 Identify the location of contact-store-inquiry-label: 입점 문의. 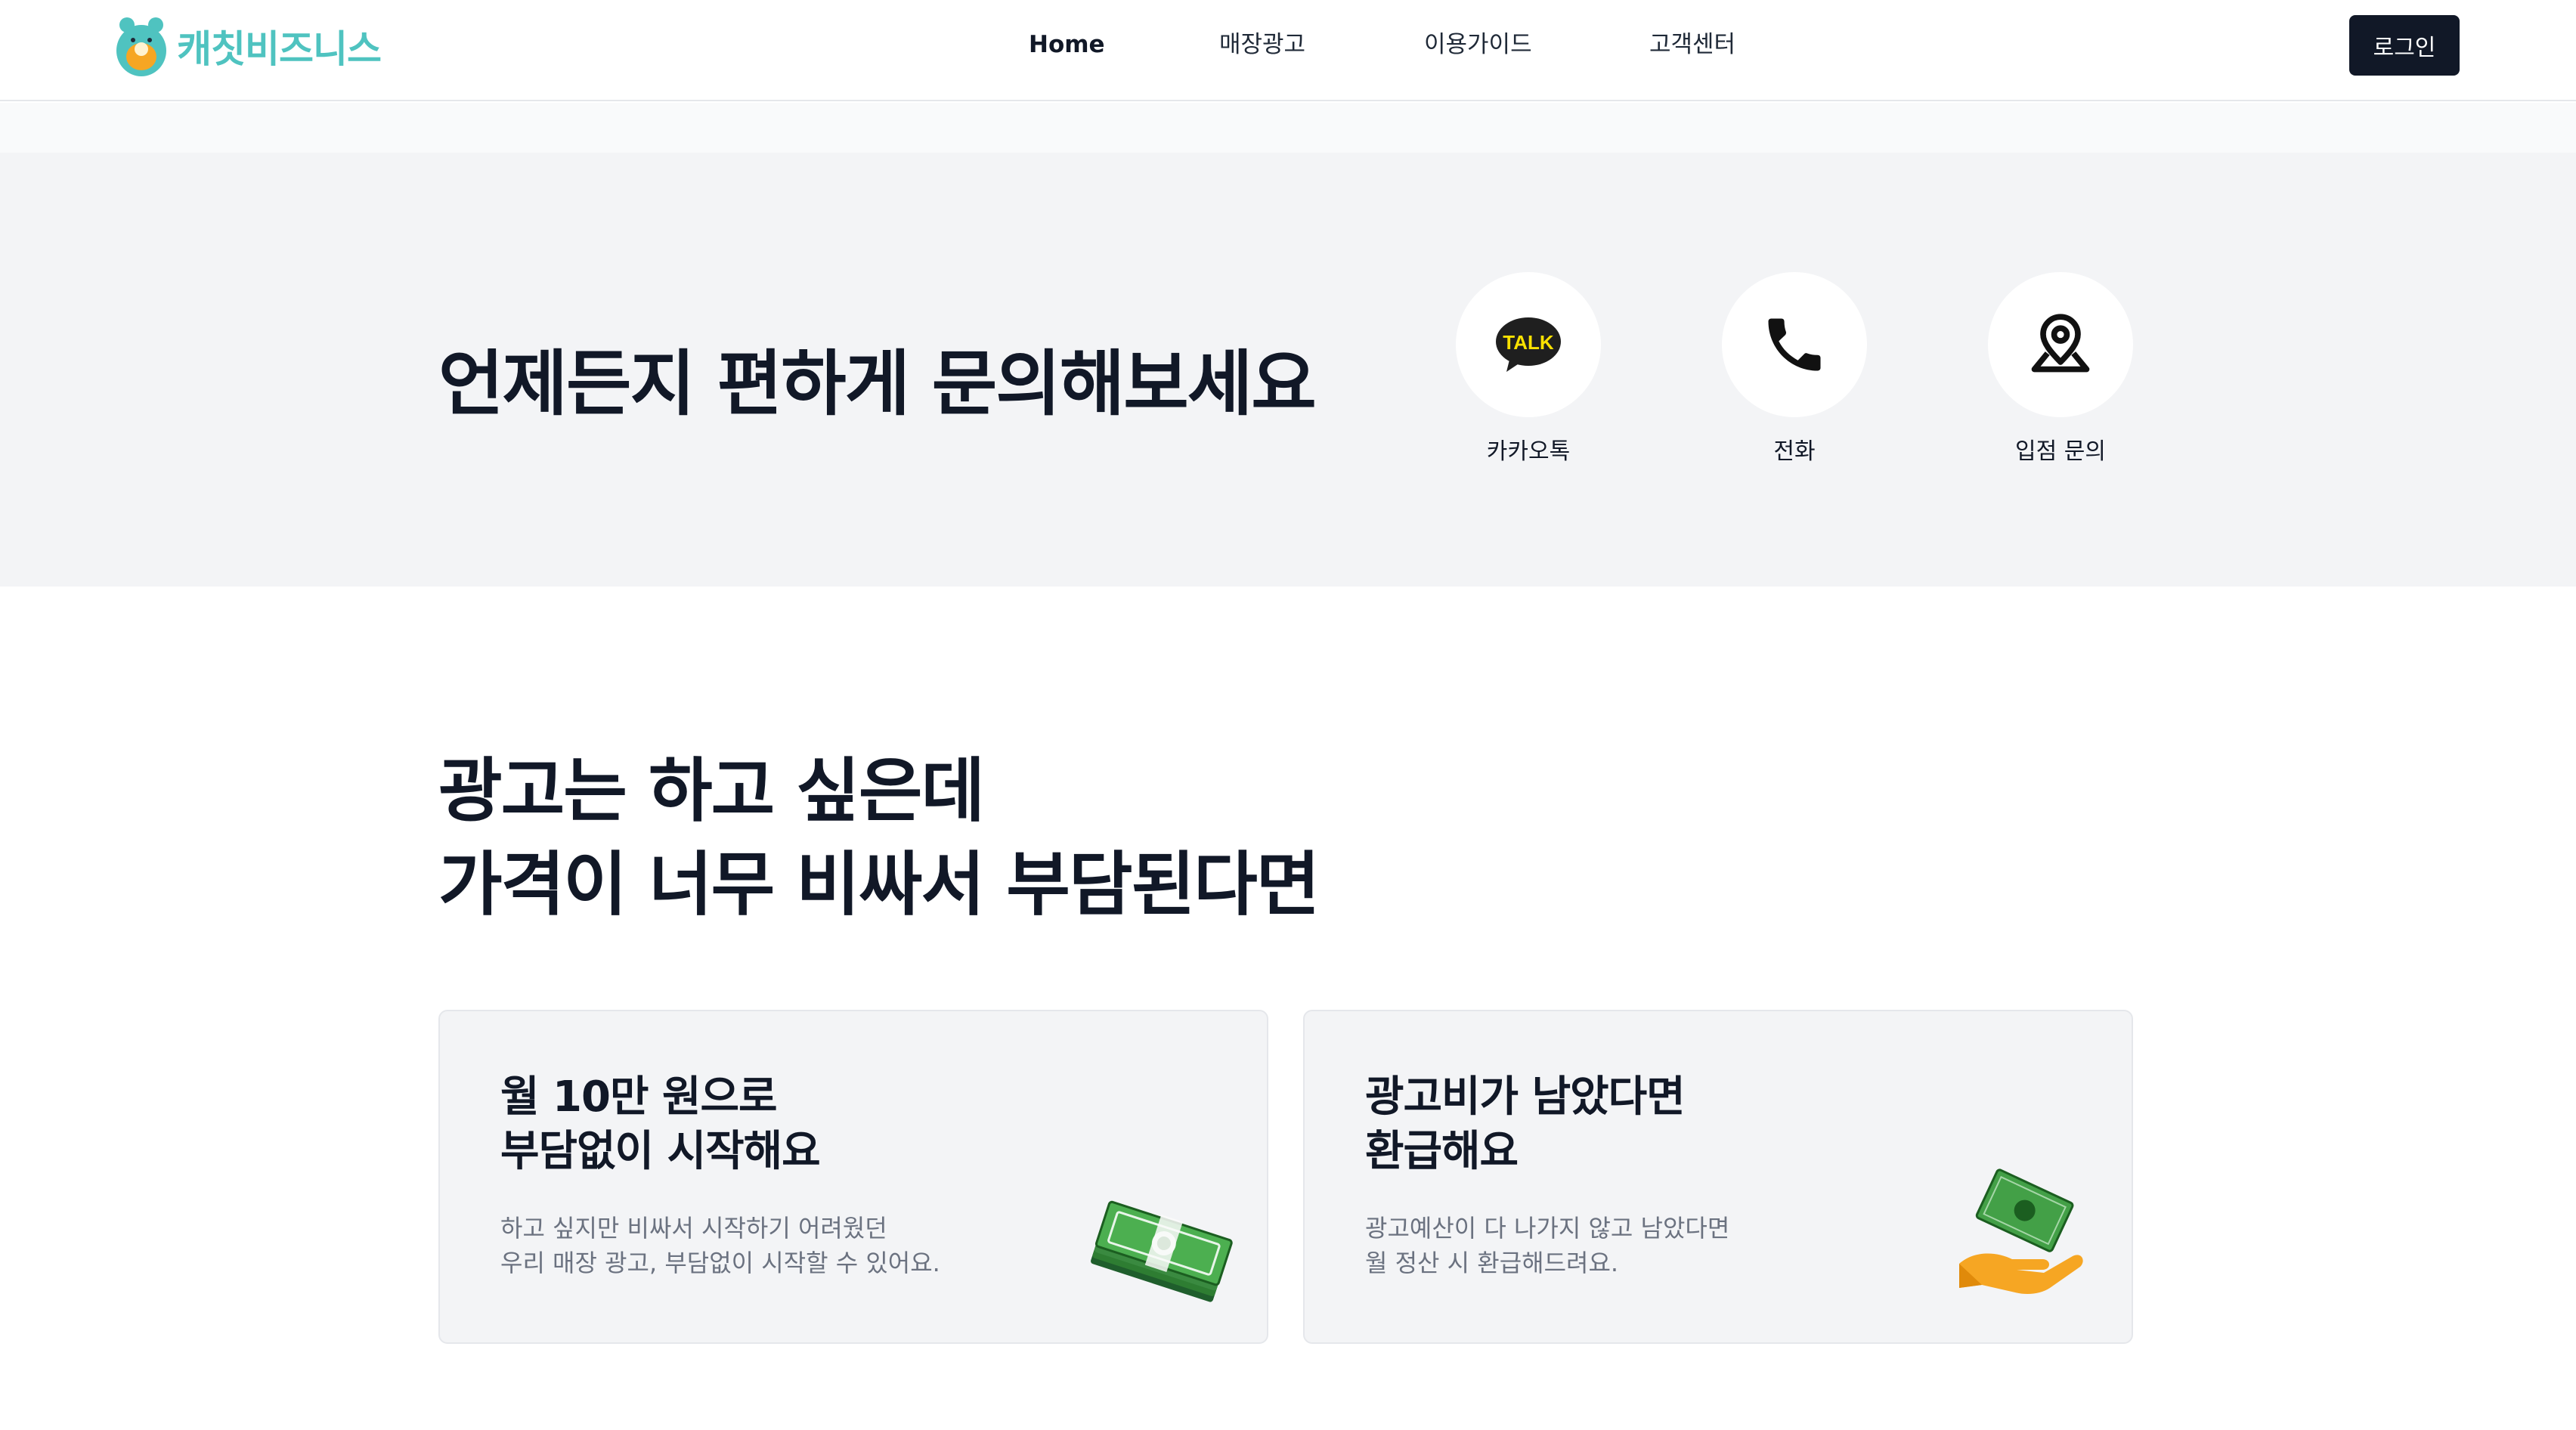
(2060, 451).